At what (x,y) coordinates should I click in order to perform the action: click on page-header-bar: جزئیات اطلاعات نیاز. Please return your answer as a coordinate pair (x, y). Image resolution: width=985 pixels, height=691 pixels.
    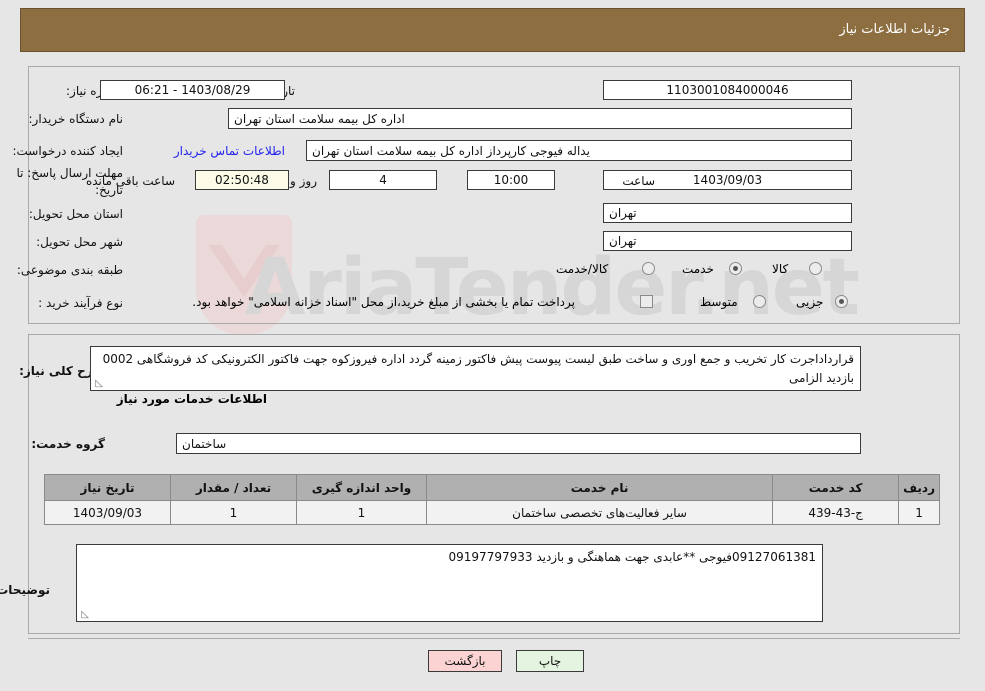
    Looking at the image, I should click on (492, 30).